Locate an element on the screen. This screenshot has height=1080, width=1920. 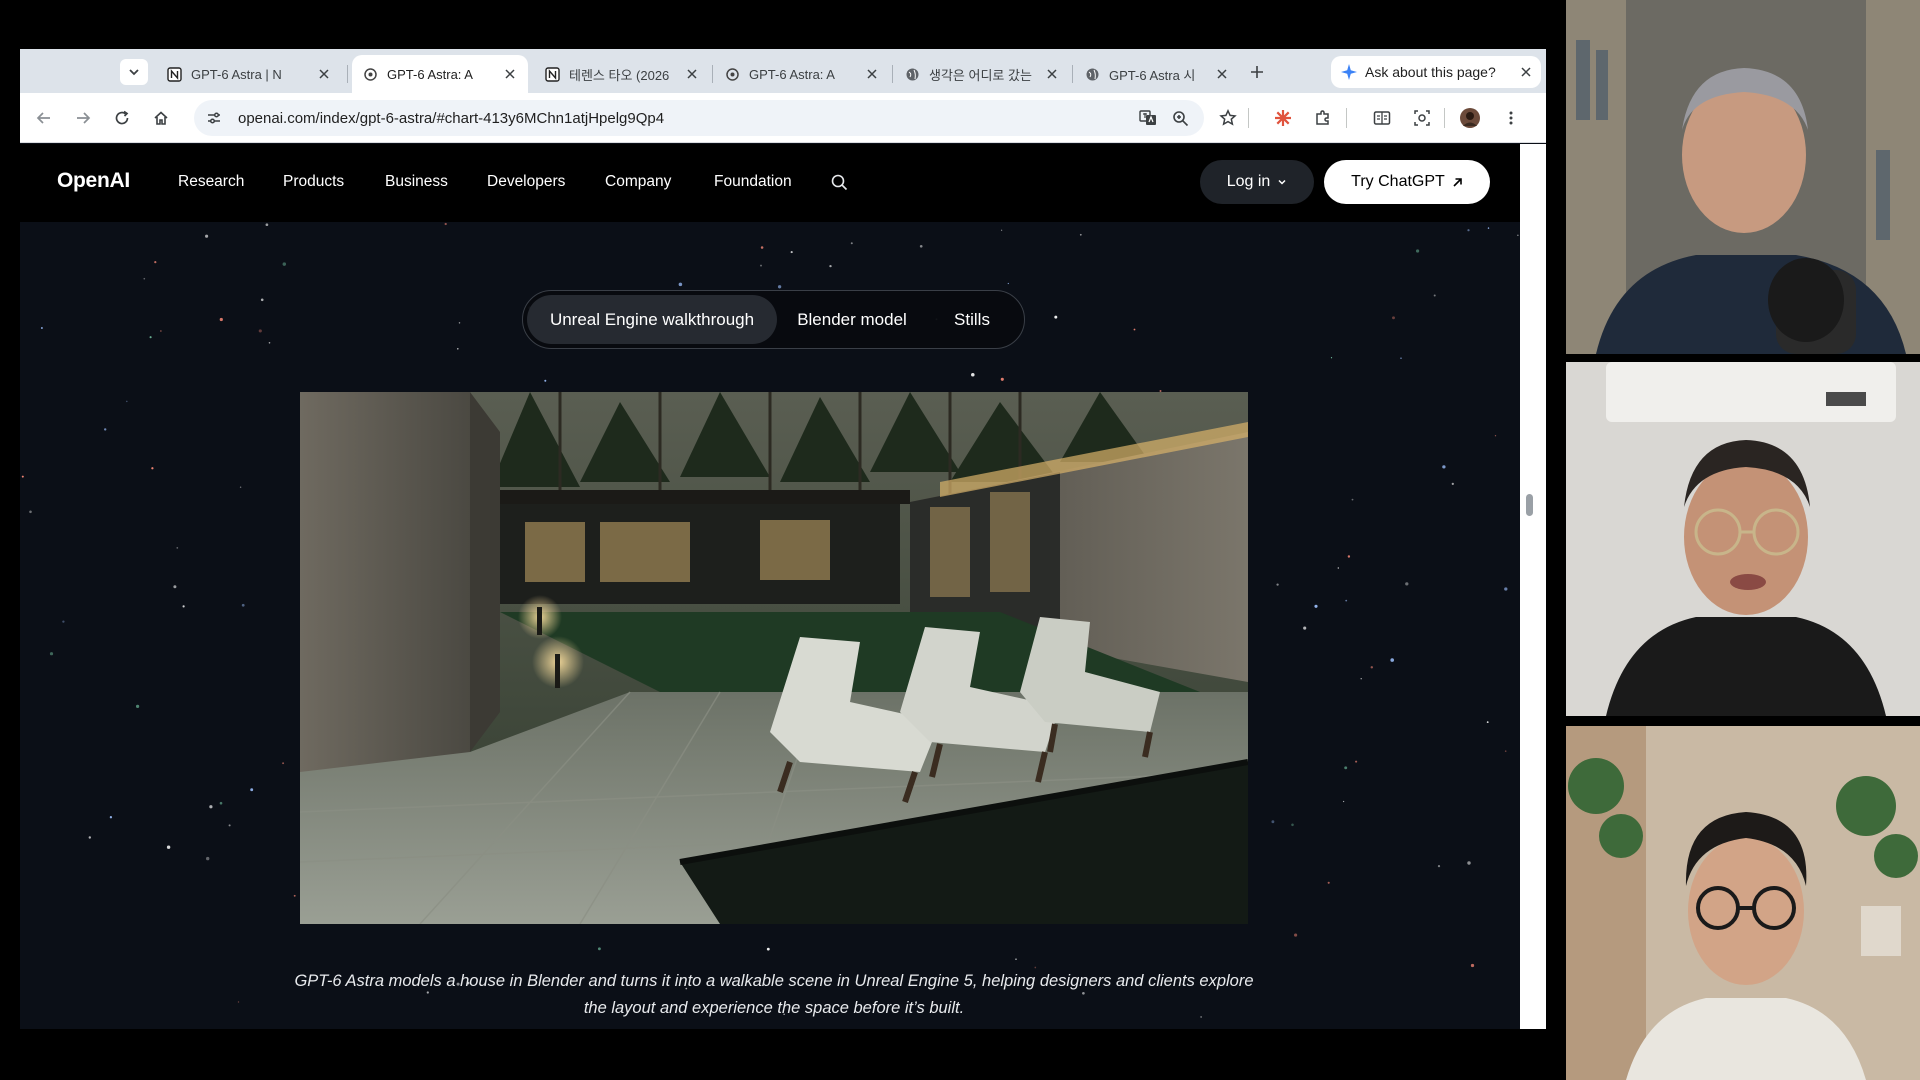
home-button is located at coordinates (161, 118).